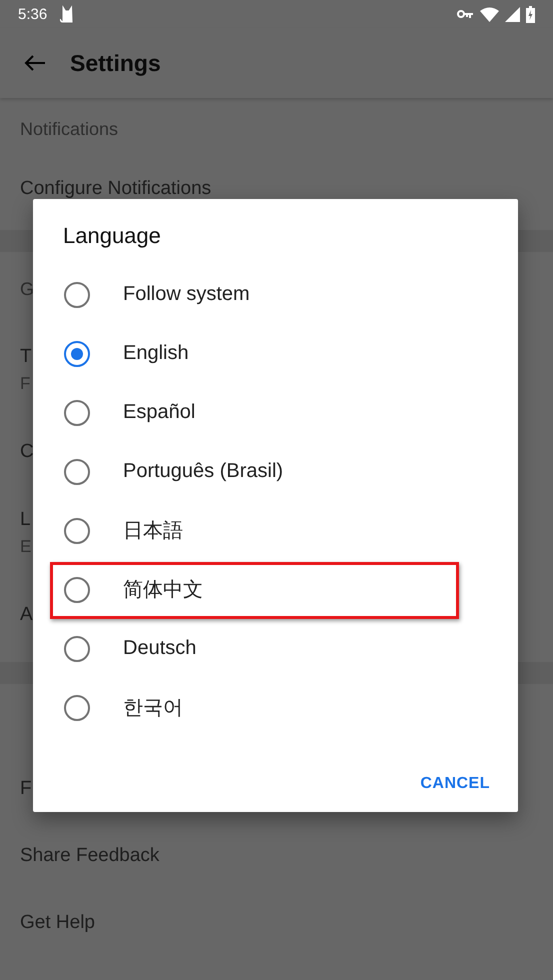 Image resolution: width=553 pixels, height=980 pixels. What do you see at coordinates (115, 63) in the screenshot?
I see `screen-title: Settings` at bounding box center [115, 63].